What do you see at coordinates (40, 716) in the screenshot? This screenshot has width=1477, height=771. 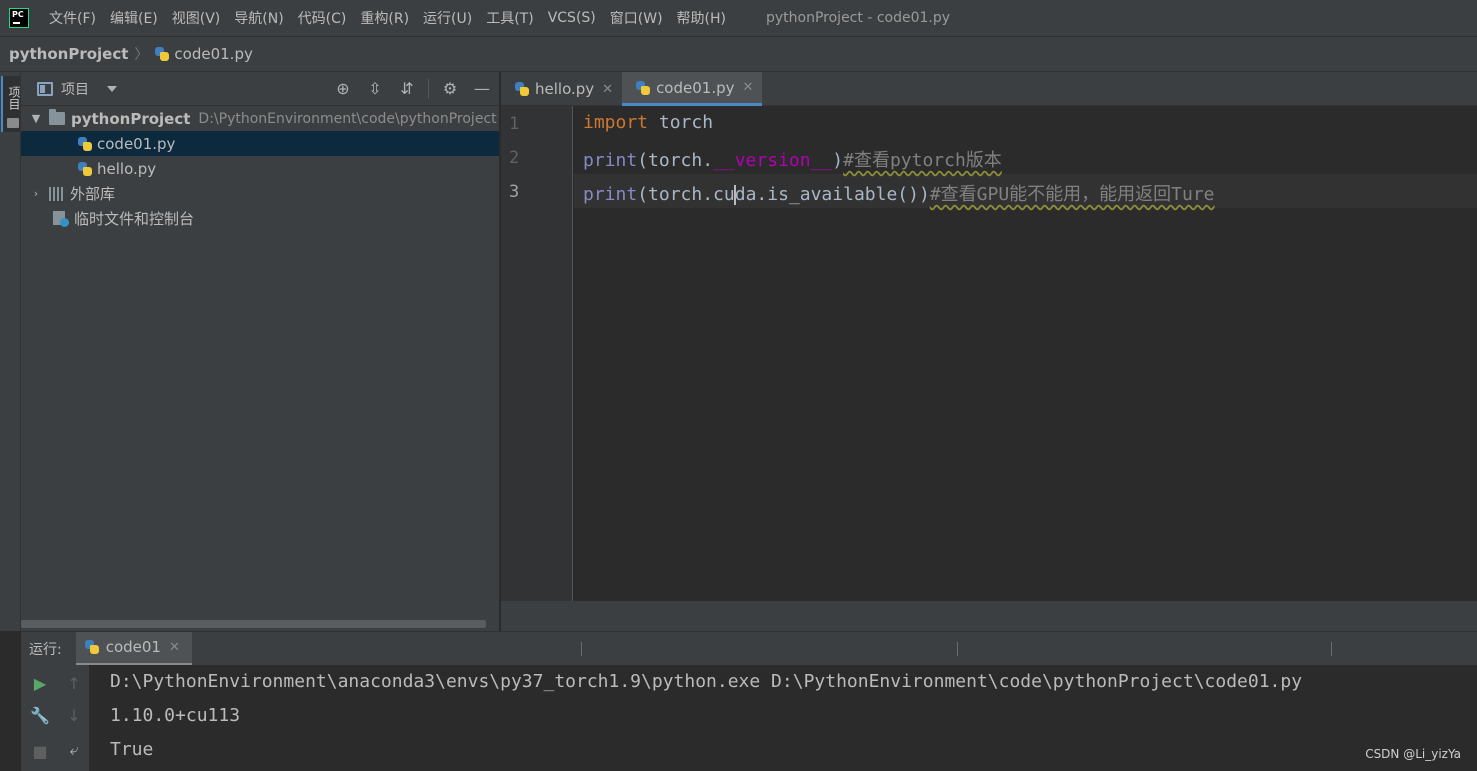 I see `wrench-icon: 🔧` at bounding box center [40, 716].